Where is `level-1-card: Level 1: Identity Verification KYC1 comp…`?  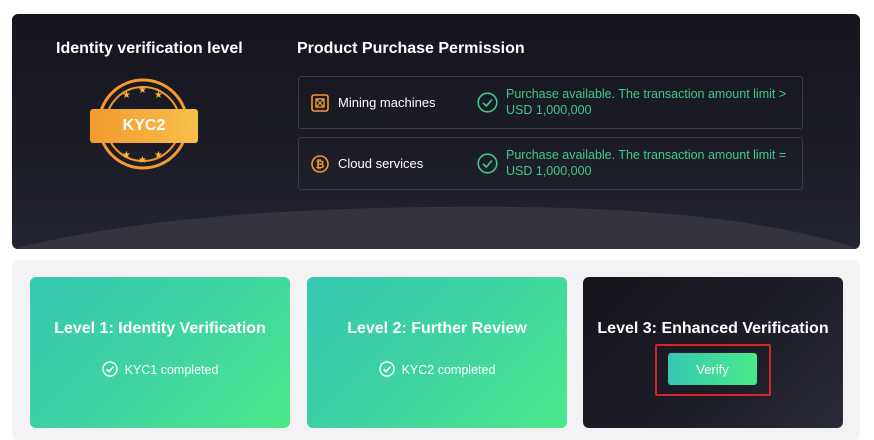 level-1-card: Level 1: Identity Verification KYC1 comp… is located at coordinates (160, 352).